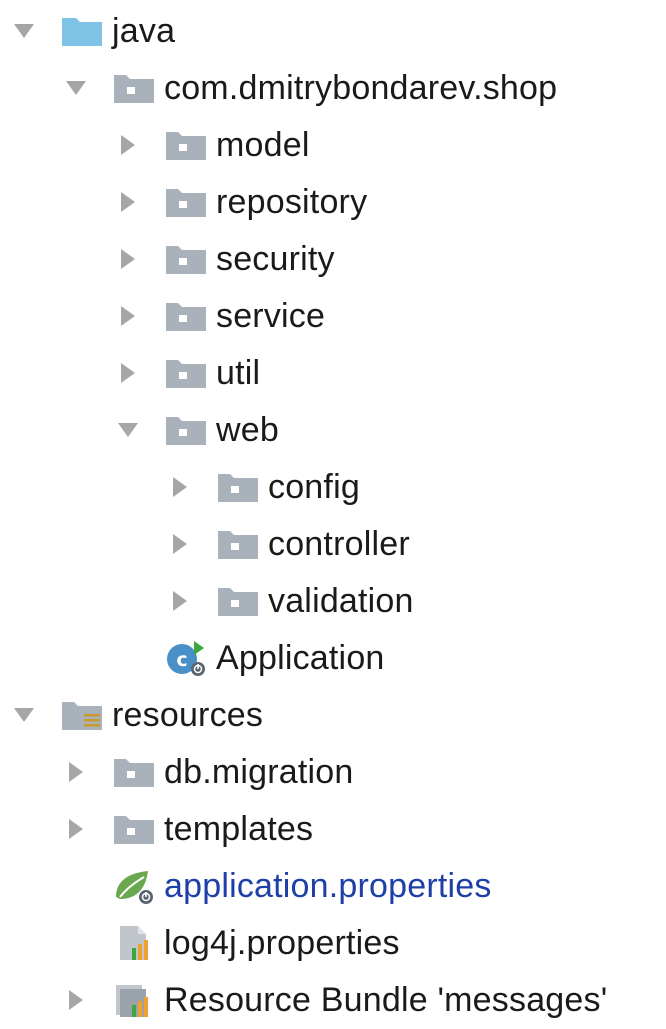 The image size is (666, 1029). Describe the element at coordinates (333, 715) in the screenshot. I see `tree-node-resources: resources` at that location.